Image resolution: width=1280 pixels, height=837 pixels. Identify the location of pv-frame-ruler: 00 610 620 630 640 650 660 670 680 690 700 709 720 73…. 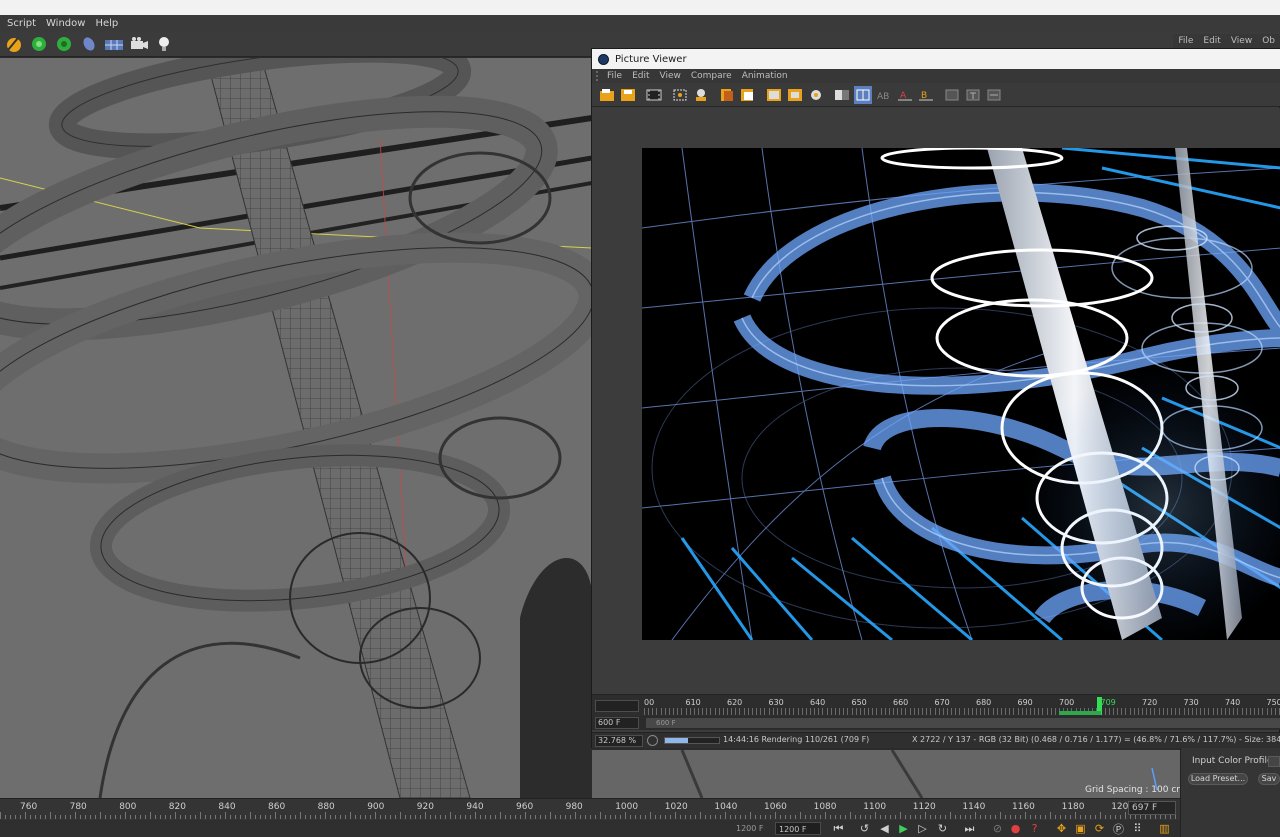
(936, 705).